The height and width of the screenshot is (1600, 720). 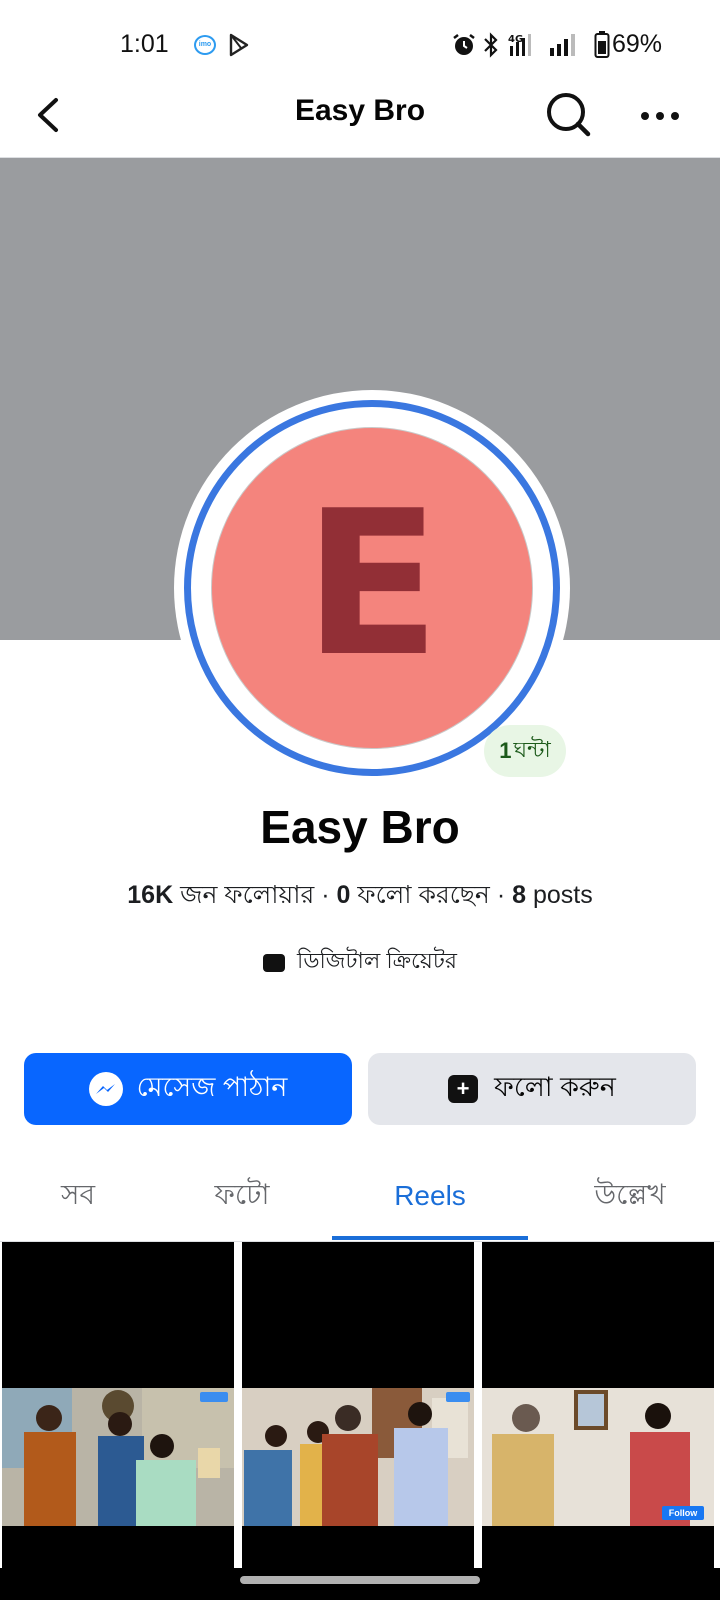 I want to click on following-count: 0, so click(x=344, y=895).